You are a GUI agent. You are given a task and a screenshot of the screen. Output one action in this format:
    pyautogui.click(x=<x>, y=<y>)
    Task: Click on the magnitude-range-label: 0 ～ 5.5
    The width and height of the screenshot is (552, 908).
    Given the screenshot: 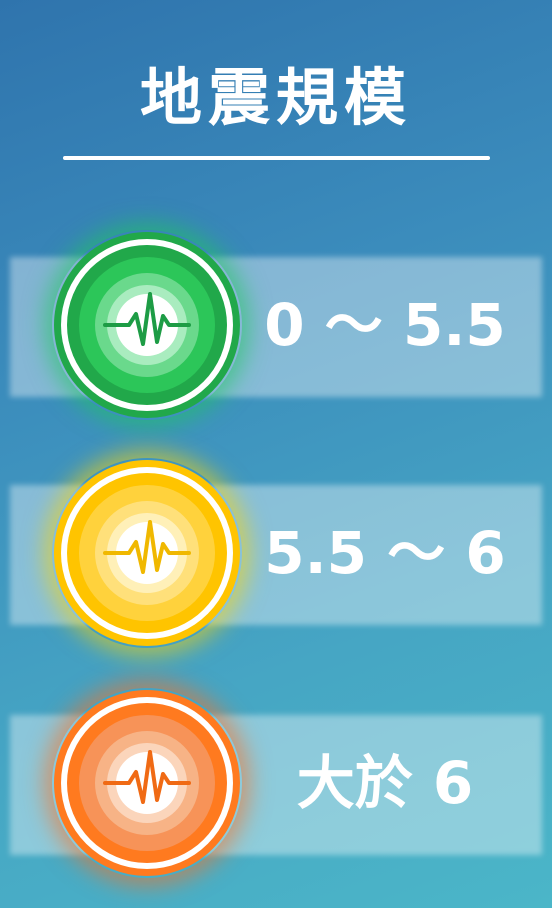 What is the action you would take?
    pyautogui.click(x=385, y=325)
    